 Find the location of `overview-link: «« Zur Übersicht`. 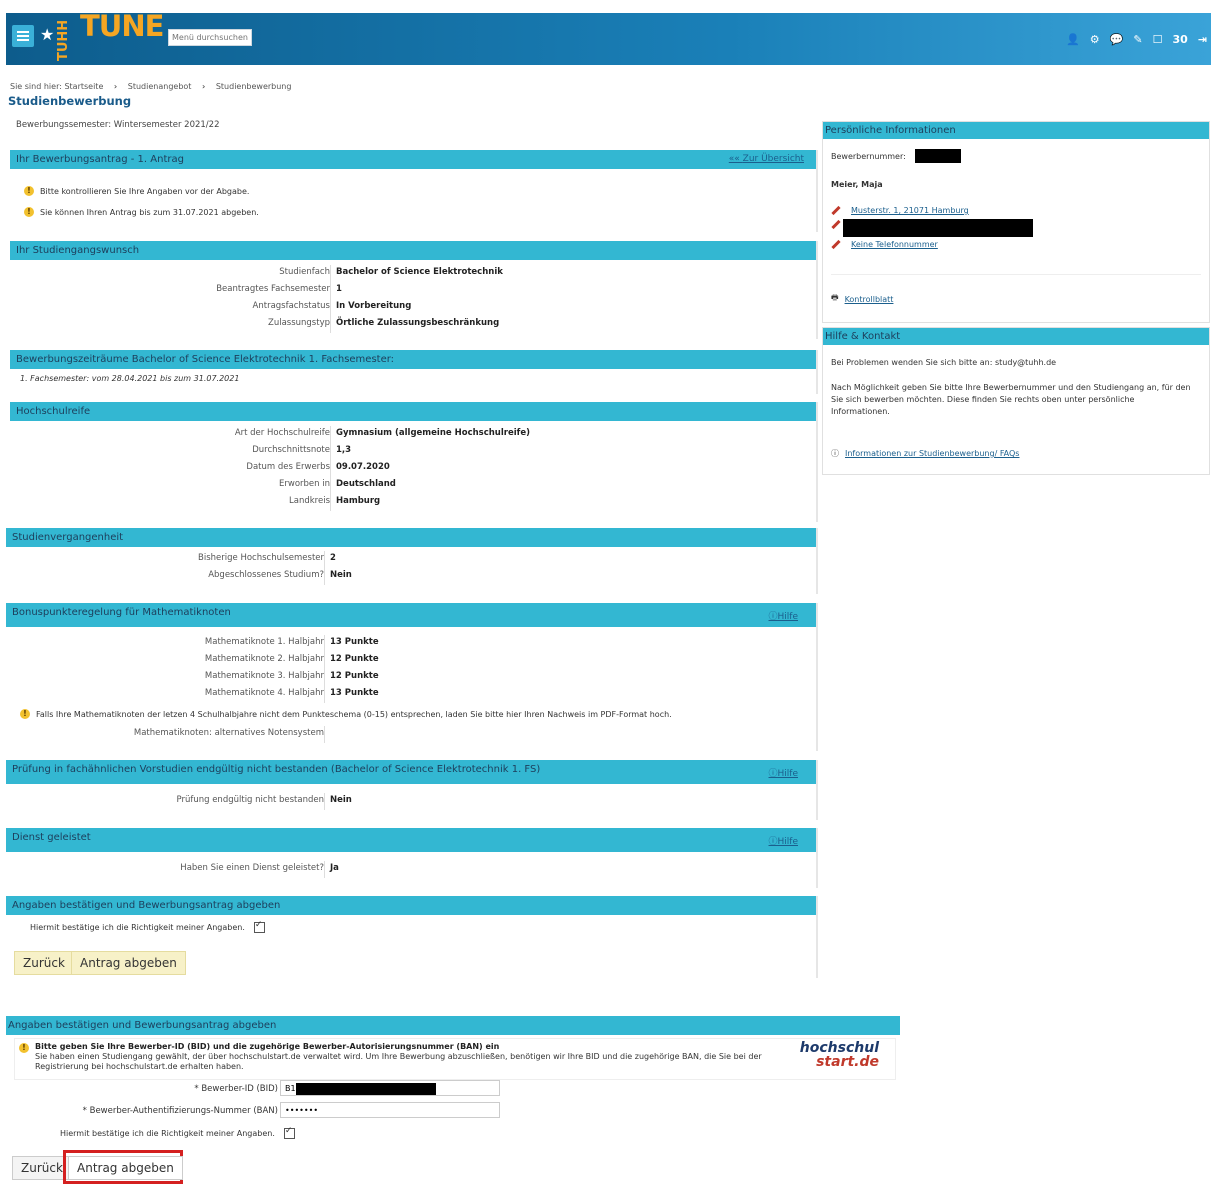

overview-link: «« Zur Übersicht is located at coordinates (766, 159).